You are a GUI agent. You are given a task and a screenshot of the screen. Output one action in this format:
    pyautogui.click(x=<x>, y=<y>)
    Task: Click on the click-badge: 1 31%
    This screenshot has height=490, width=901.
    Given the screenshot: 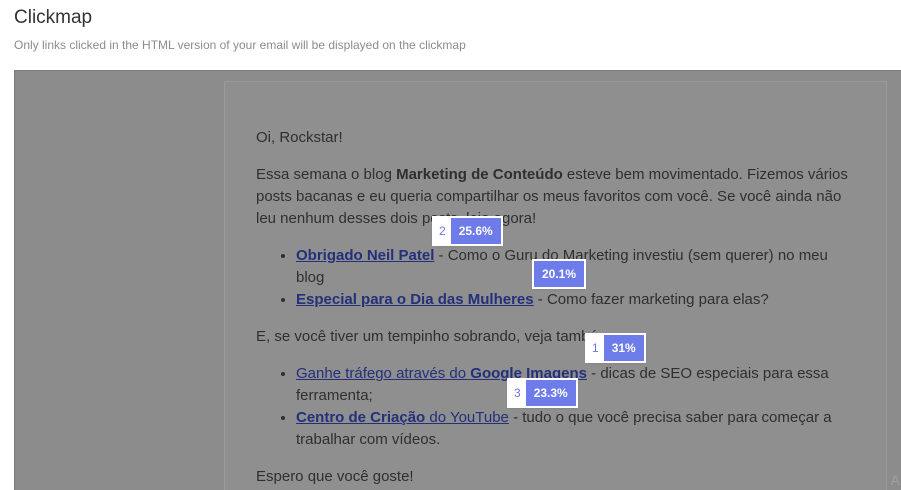 What is the action you would take?
    pyautogui.click(x=615, y=348)
    